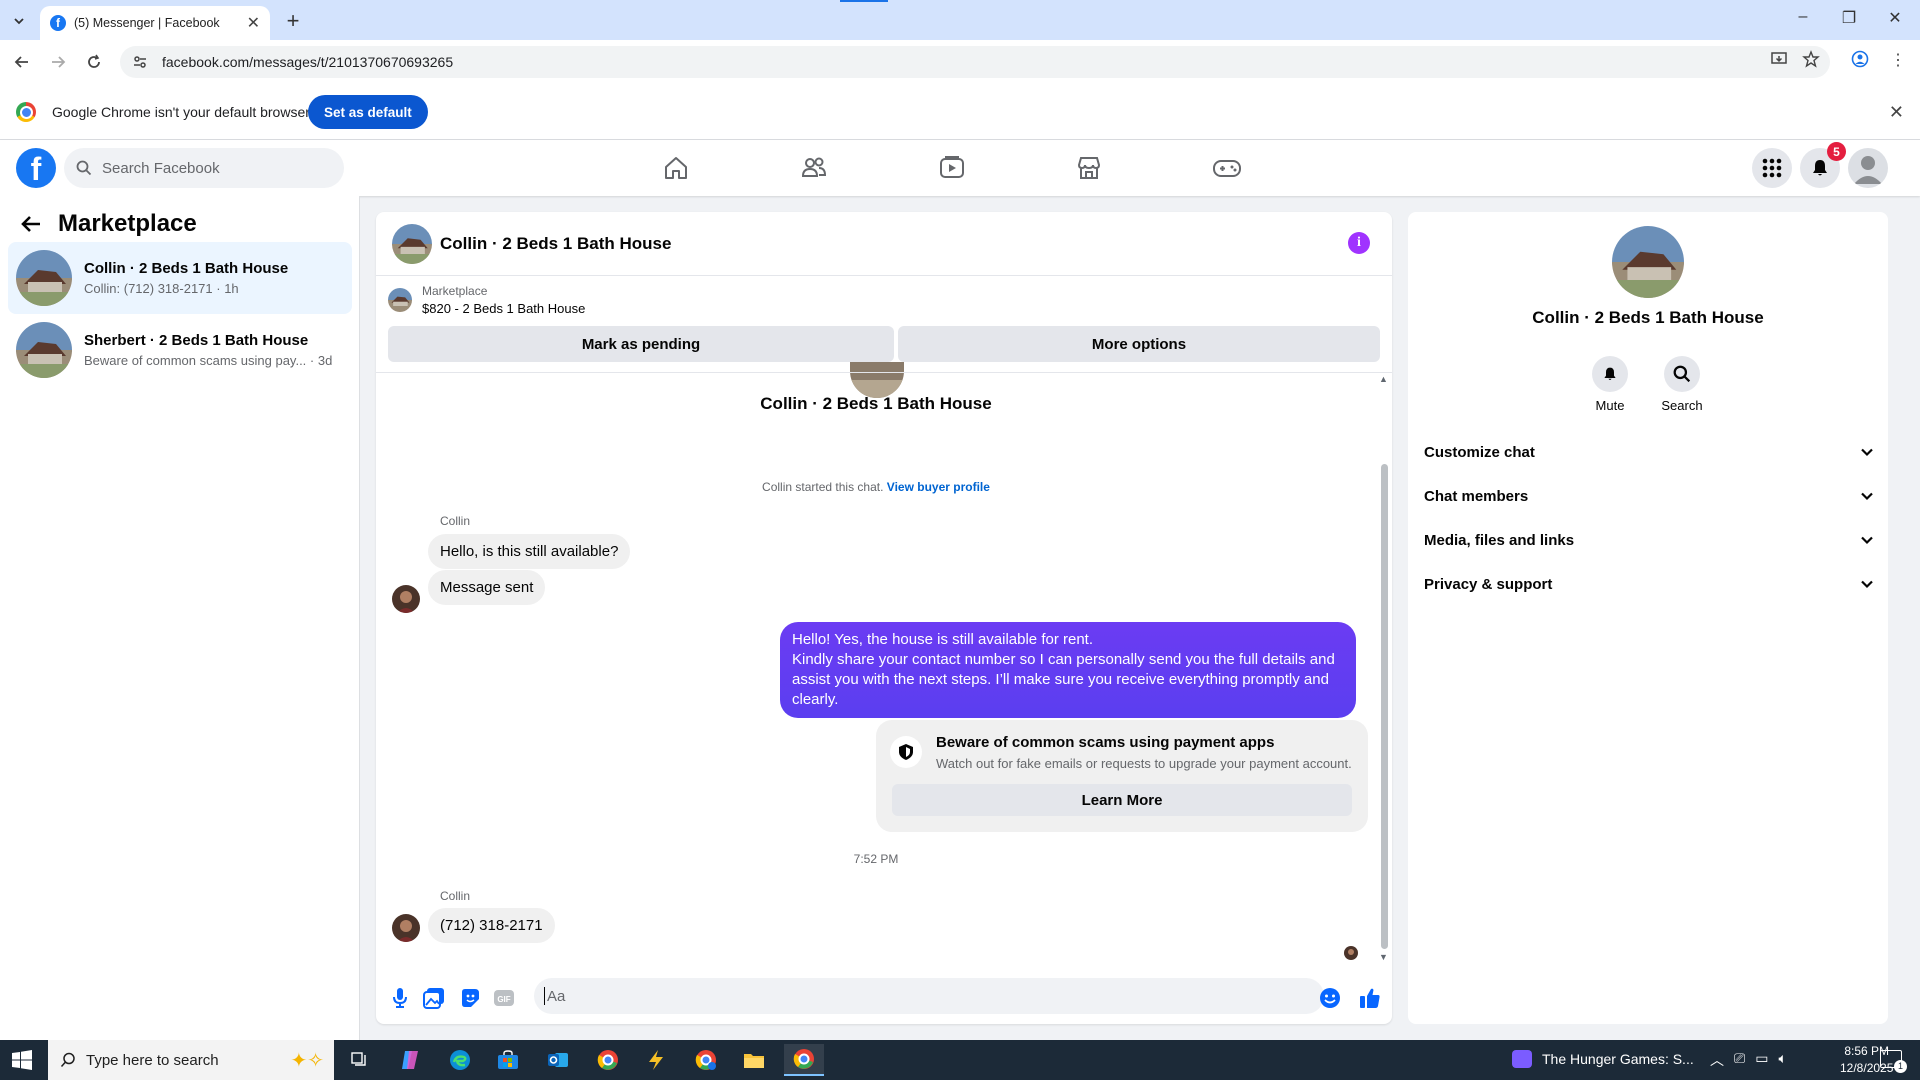 This screenshot has width=1920, height=1080. What do you see at coordinates (676, 168) in the screenshot?
I see `nav-home-tab` at bounding box center [676, 168].